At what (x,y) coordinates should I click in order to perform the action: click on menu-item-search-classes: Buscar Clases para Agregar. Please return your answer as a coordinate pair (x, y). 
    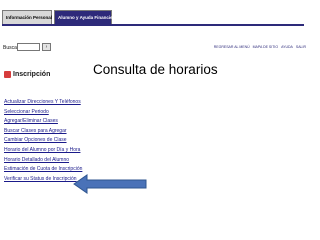
    Looking at the image, I should click on (43, 132).